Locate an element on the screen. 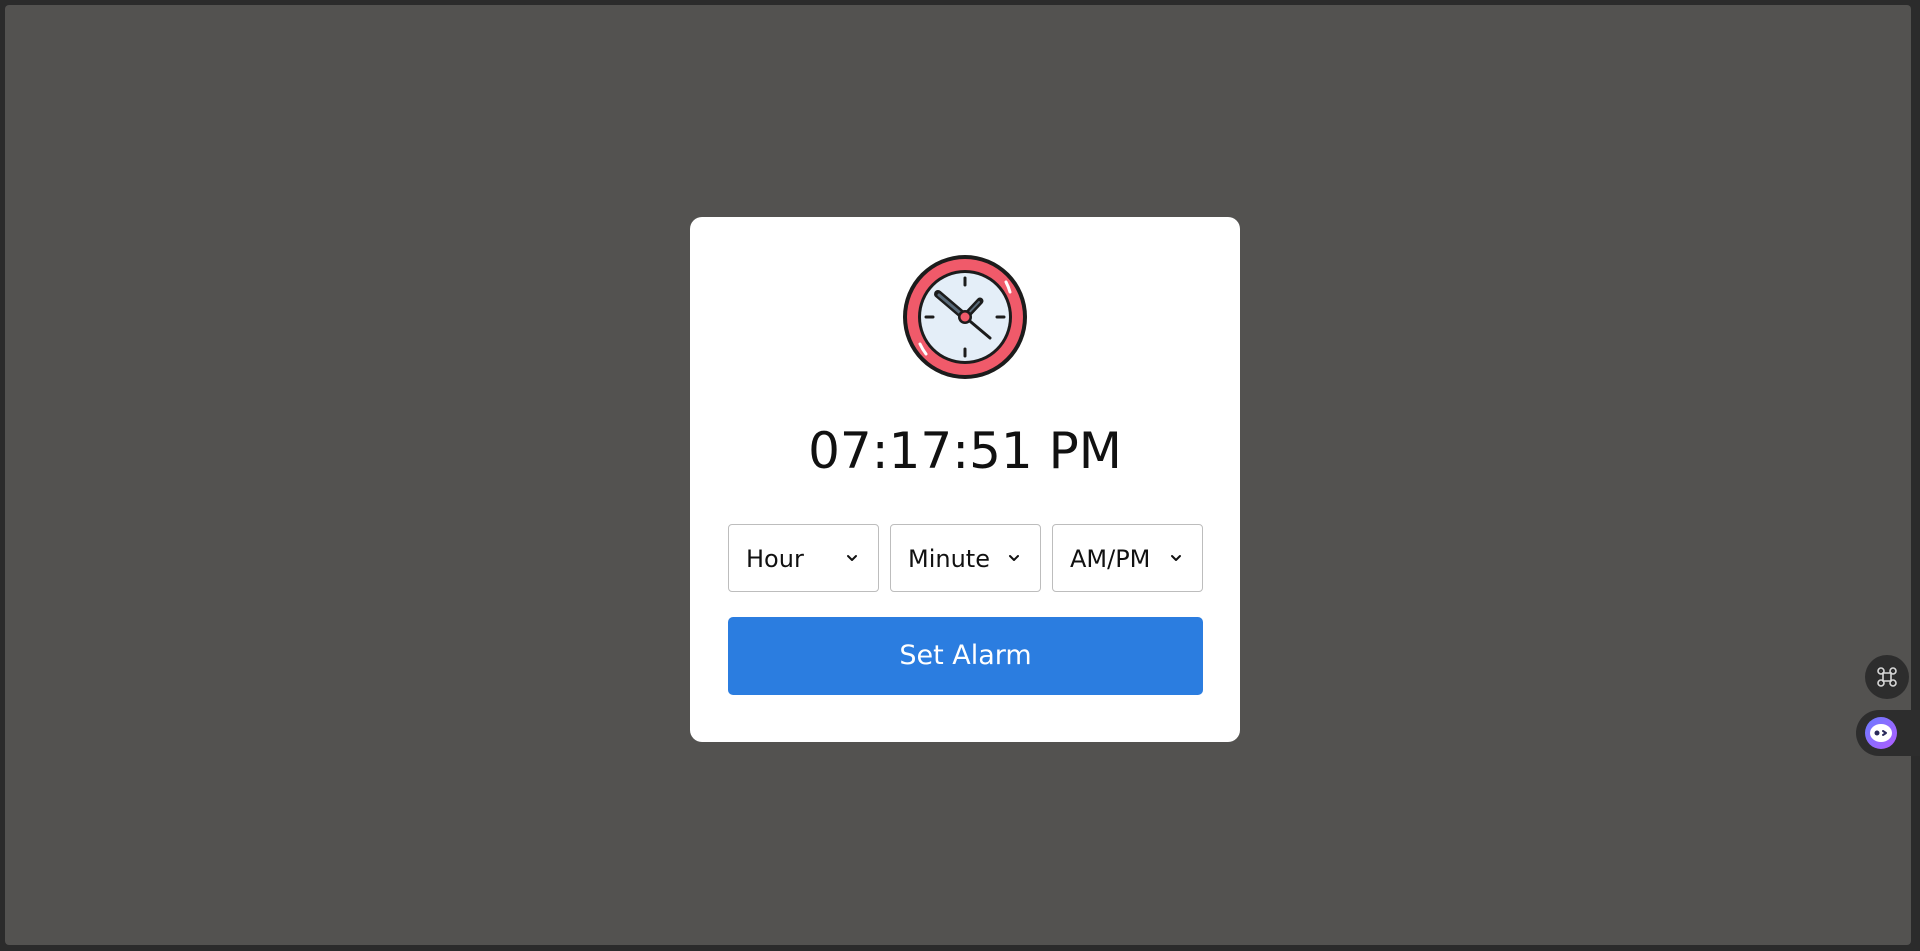 The width and height of the screenshot is (1920, 951). command-widget-button is located at coordinates (1887, 677).